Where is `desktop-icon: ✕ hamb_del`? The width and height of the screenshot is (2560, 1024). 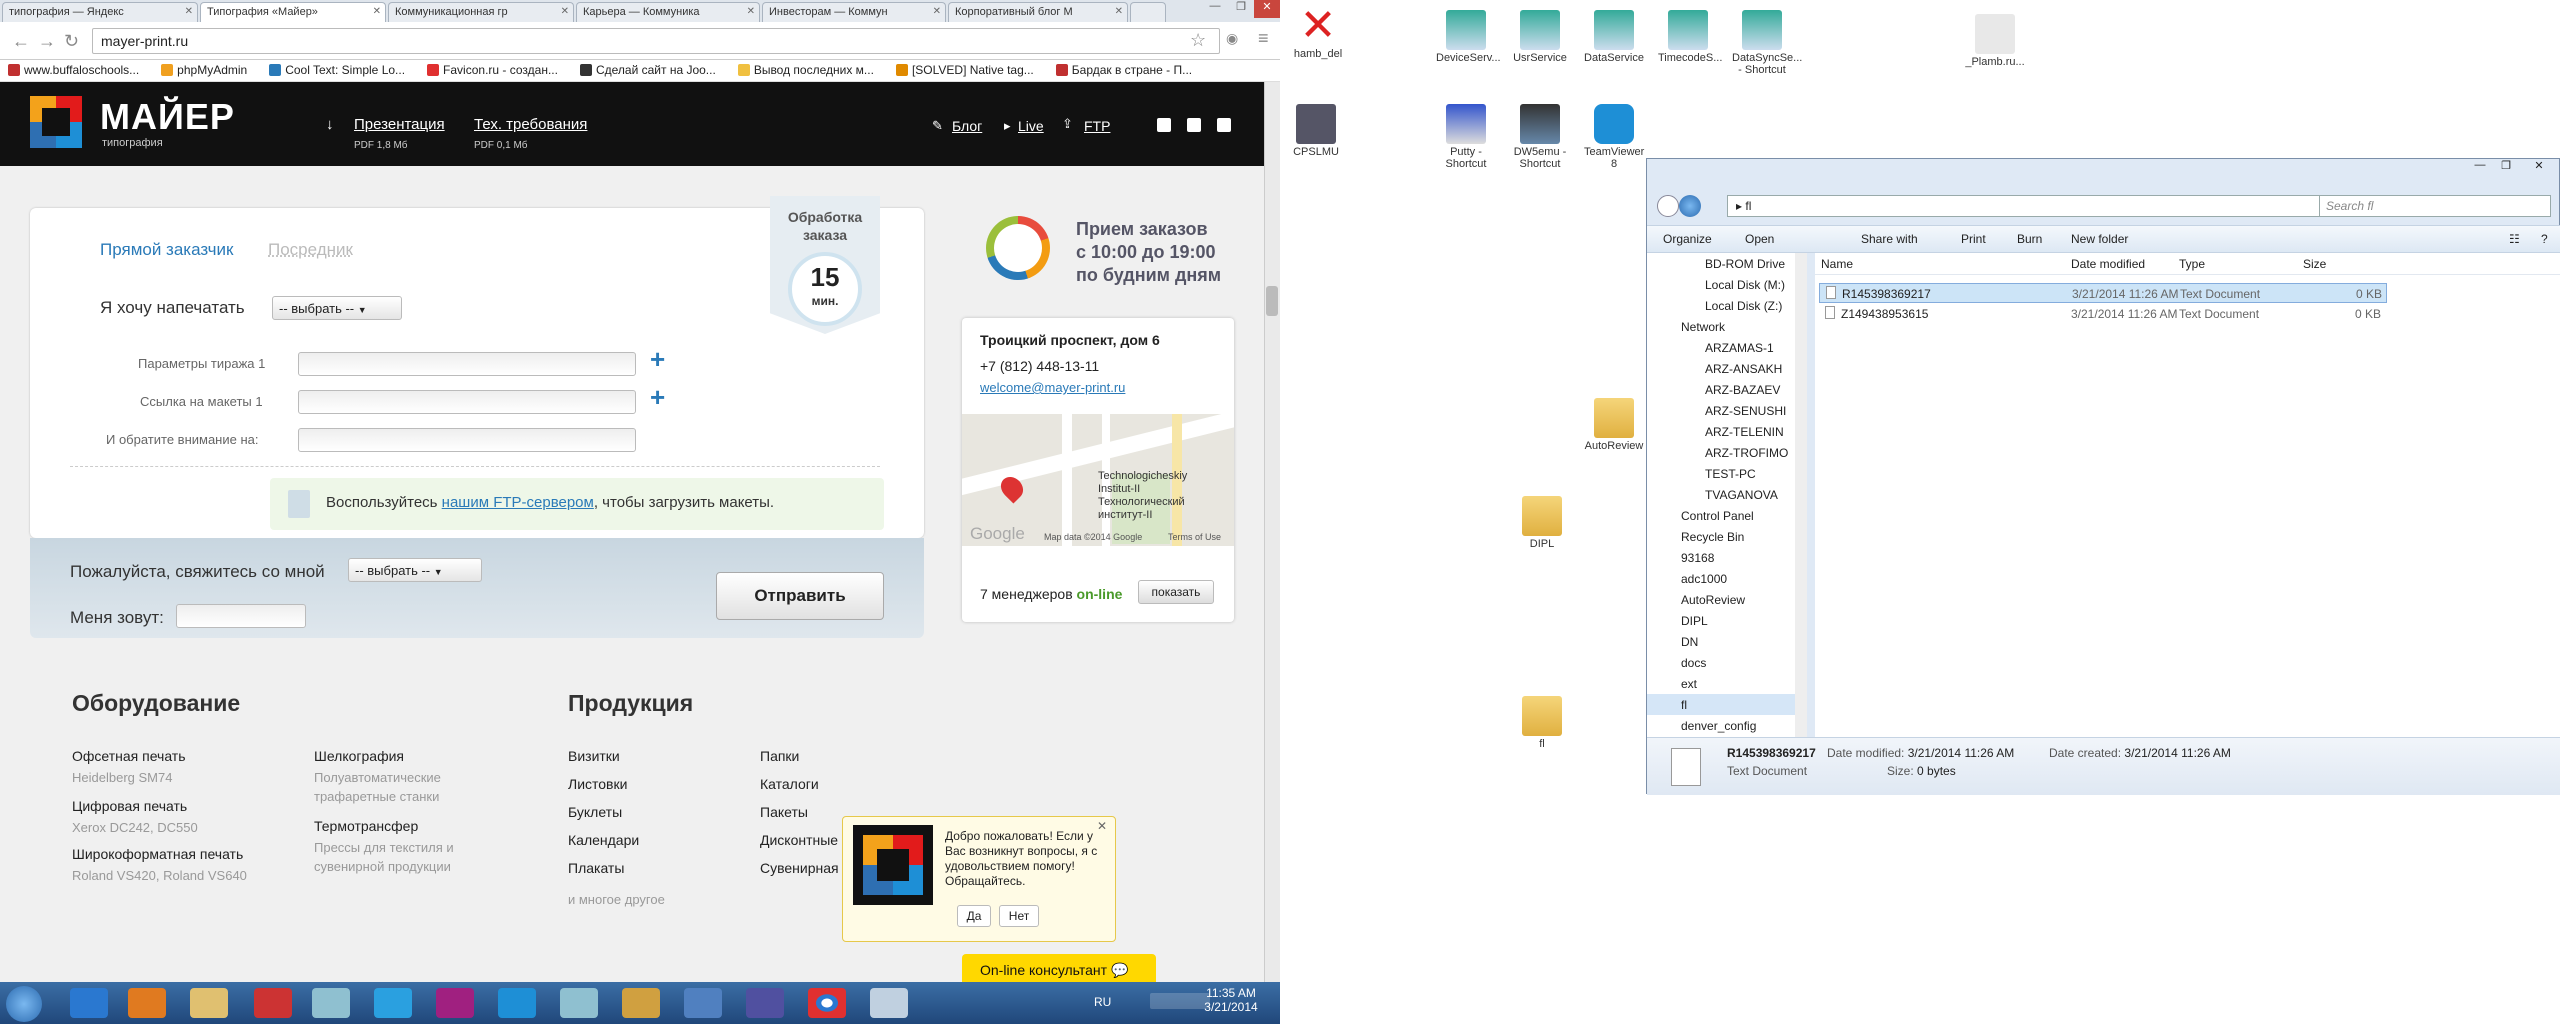 desktop-icon: ✕ hamb_del is located at coordinates (1318, 32).